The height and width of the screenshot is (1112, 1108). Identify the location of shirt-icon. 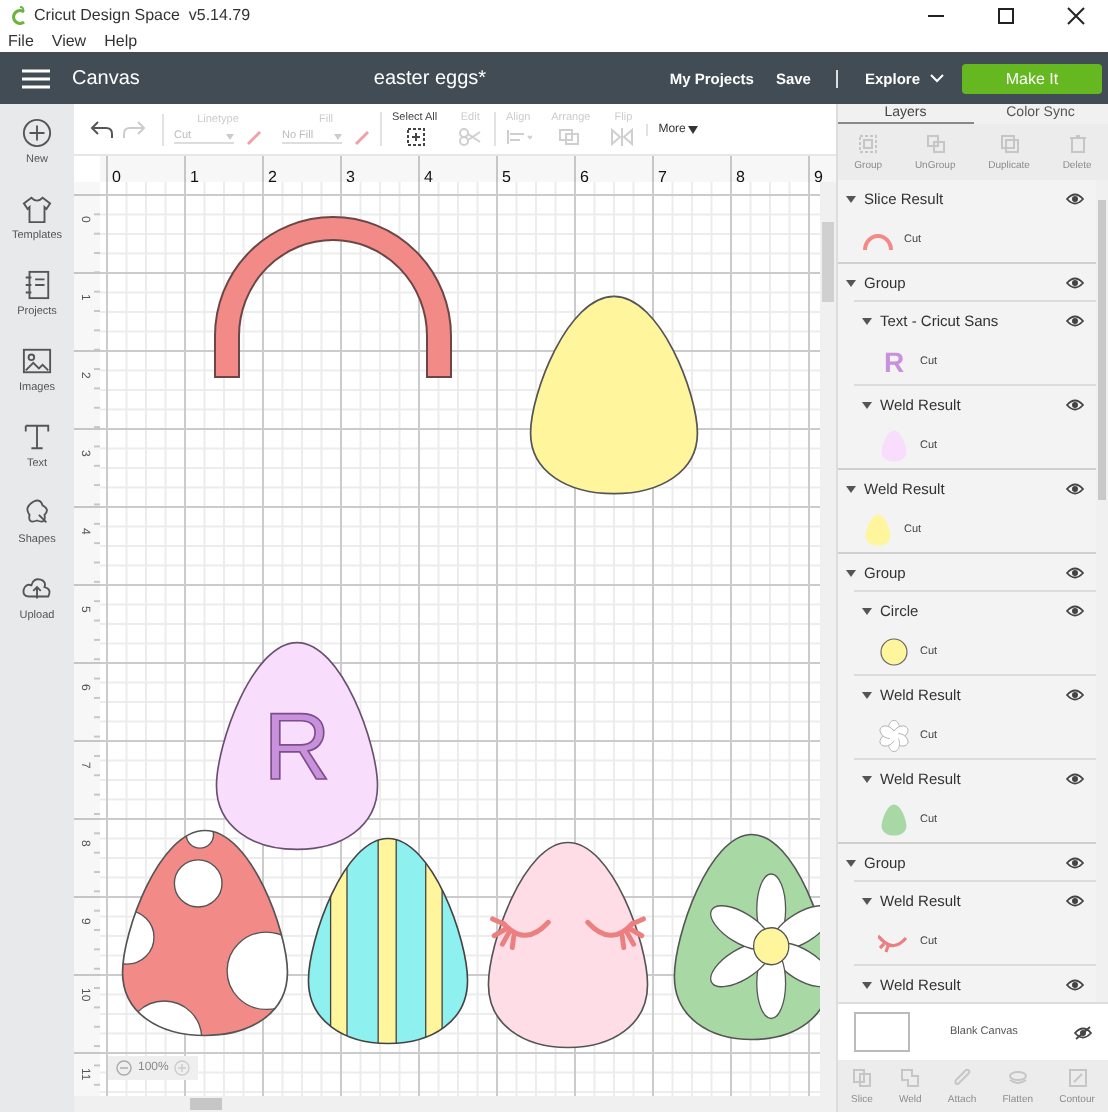
(37, 209).